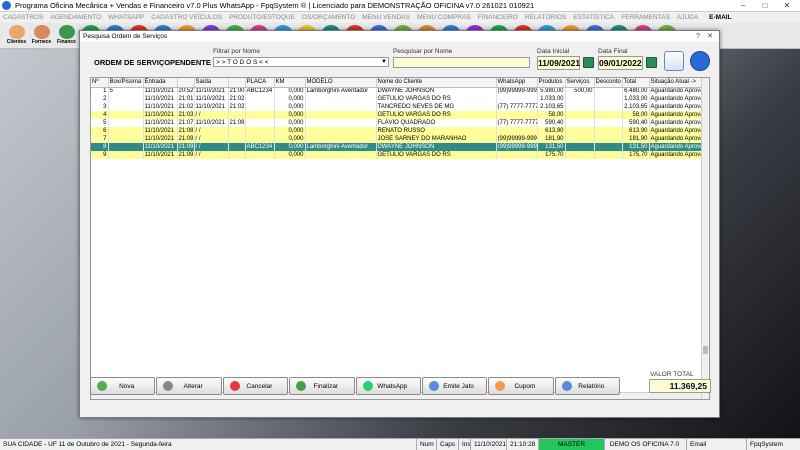 Image resolution: width=800 pixels, height=450 pixels. What do you see at coordinates (23, 17) in the screenshot?
I see `menu-item: CADASTROS` at bounding box center [23, 17].